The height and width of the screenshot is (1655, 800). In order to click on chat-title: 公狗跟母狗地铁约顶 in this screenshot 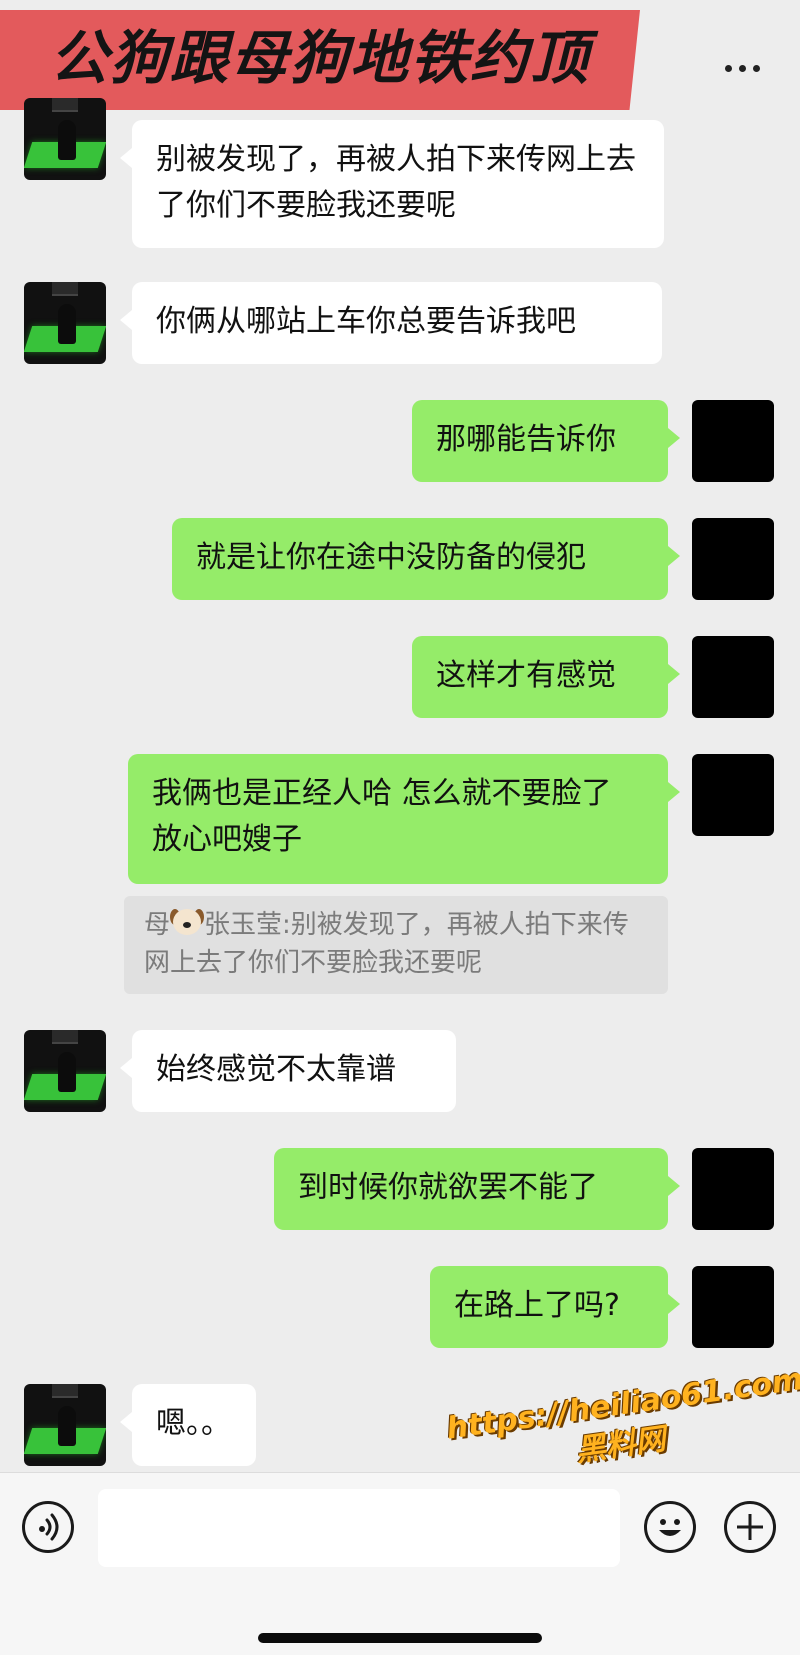, I will do `click(319, 58)`.